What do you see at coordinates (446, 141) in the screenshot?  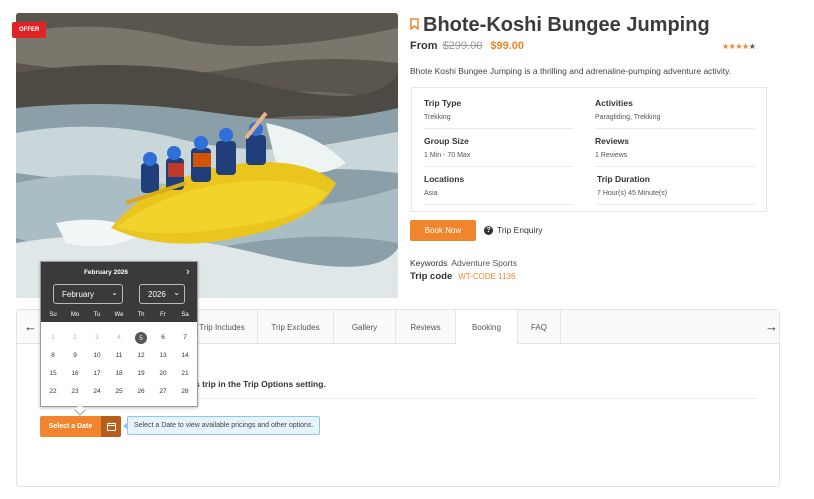 I see `fact-label: Group Size` at bounding box center [446, 141].